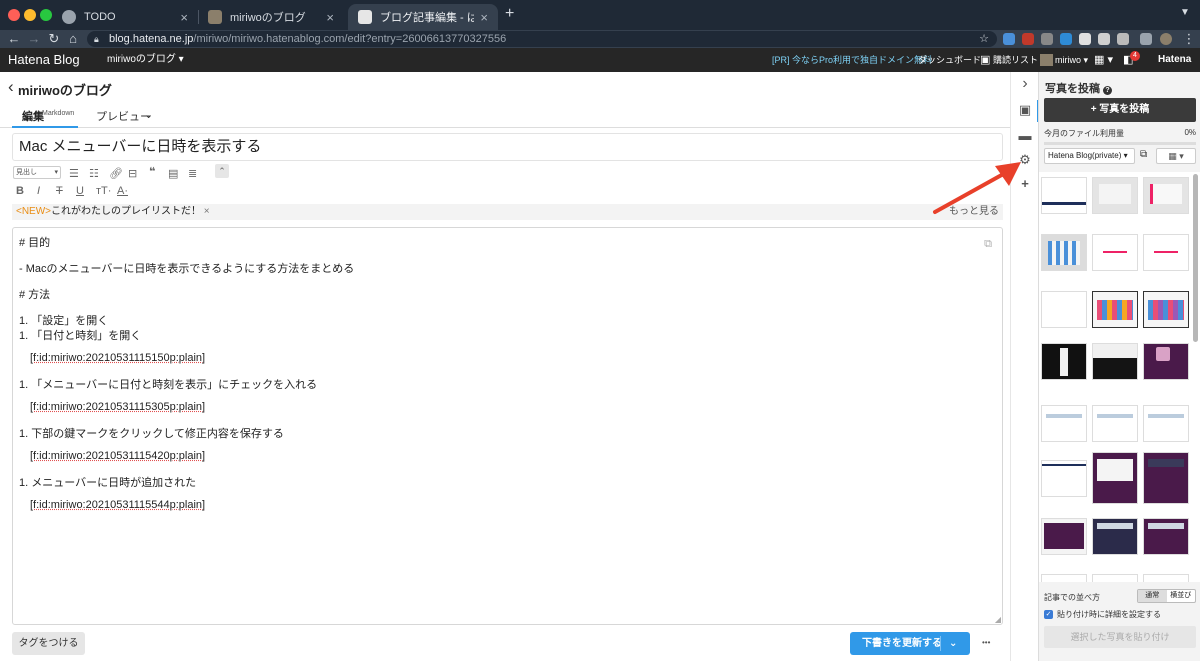 The image size is (1200, 661). I want to click on close-window-button, so click(14, 15).